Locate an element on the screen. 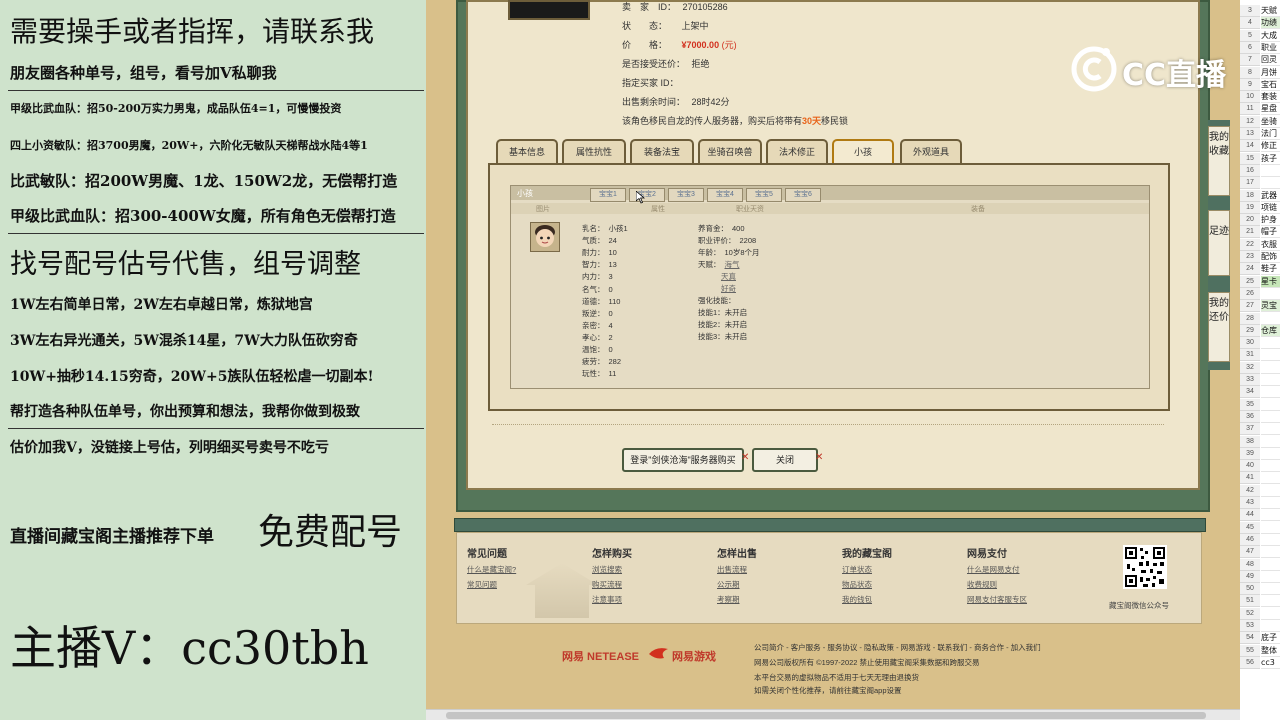  row-number: 56 is located at coordinates (1250, 662).